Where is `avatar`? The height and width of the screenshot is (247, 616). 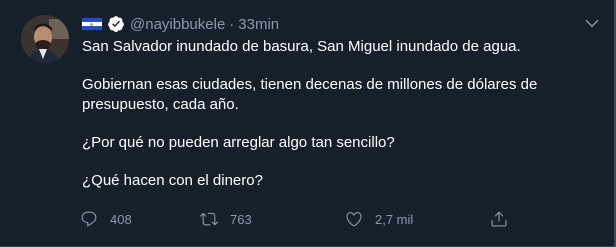
avatar is located at coordinates (45, 39).